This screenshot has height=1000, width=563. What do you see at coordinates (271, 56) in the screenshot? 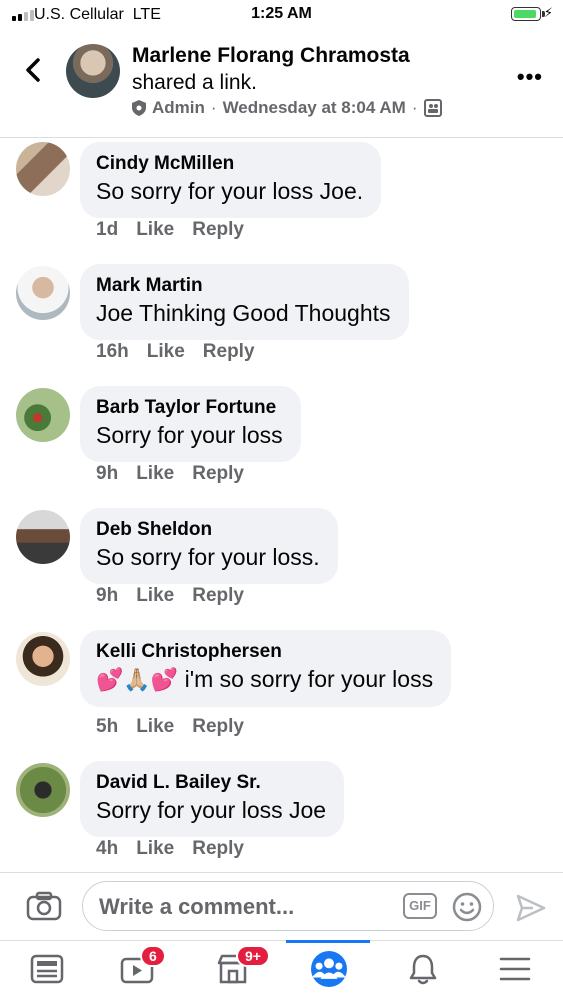
I see `poster-name: Marlene Florang Chramosta` at bounding box center [271, 56].